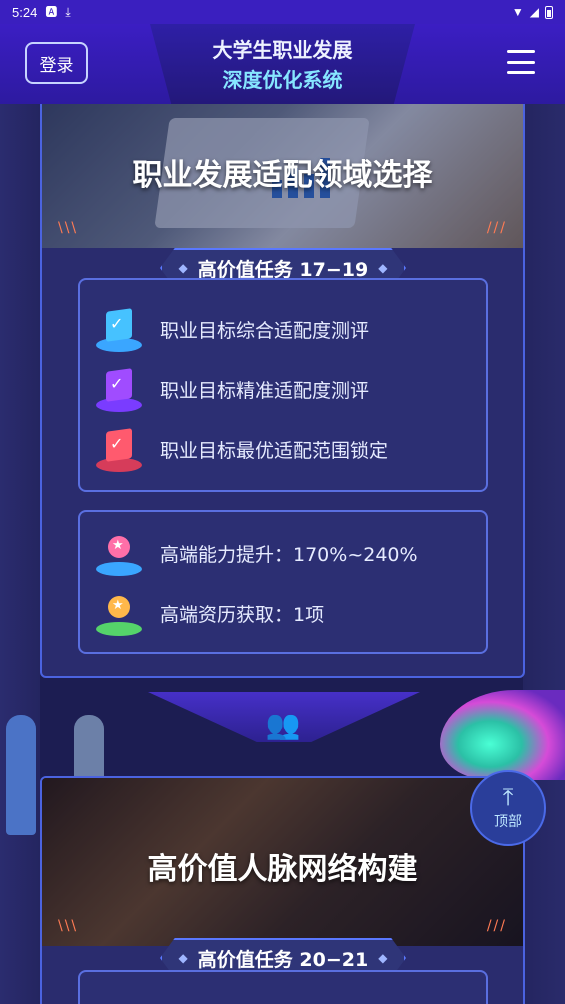 This screenshot has width=565, height=1004. I want to click on task-range-label: 高价值任务 20−21, so click(283, 959).